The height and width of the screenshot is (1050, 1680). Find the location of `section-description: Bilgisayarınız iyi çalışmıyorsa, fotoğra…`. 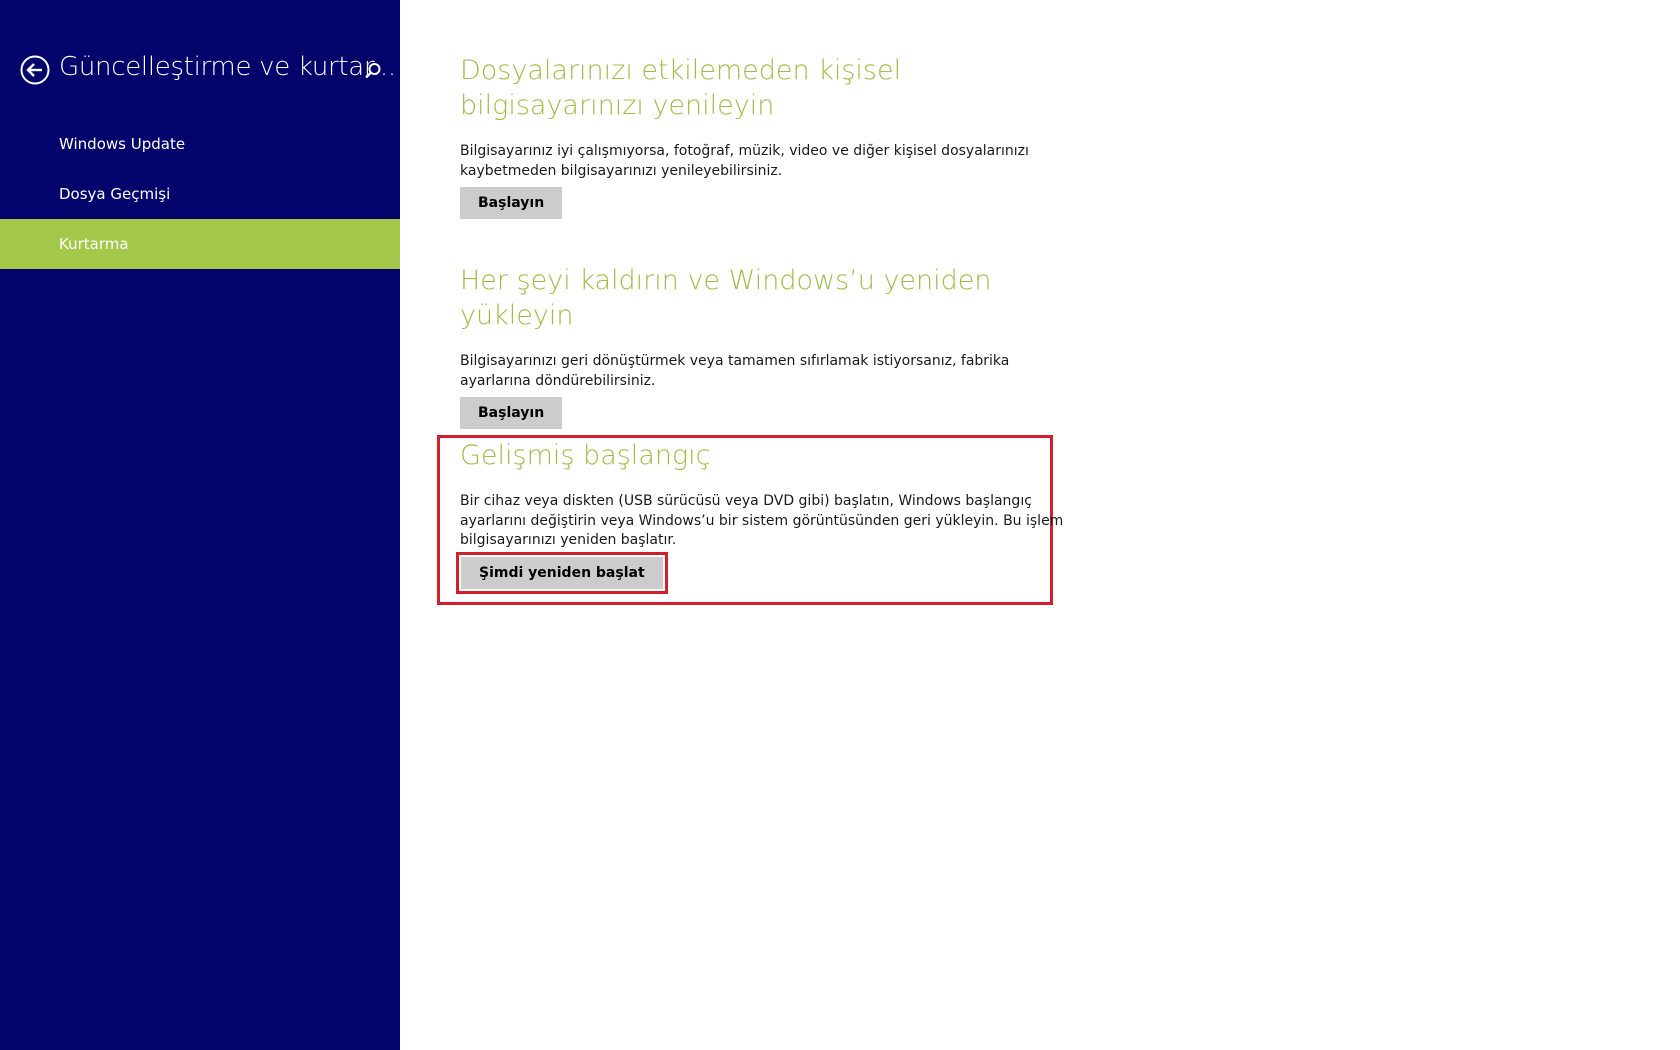

section-description: Bilgisayarınız iyi çalışmıyorsa, fotoğra… is located at coordinates (744, 161).